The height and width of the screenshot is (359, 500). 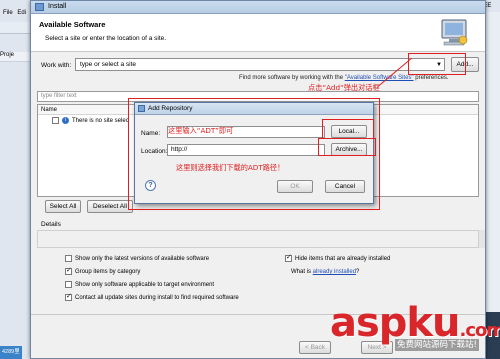 What do you see at coordinates (65, 120) in the screenshot?
I see `info-icon: i` at bounding box center [65, 120].